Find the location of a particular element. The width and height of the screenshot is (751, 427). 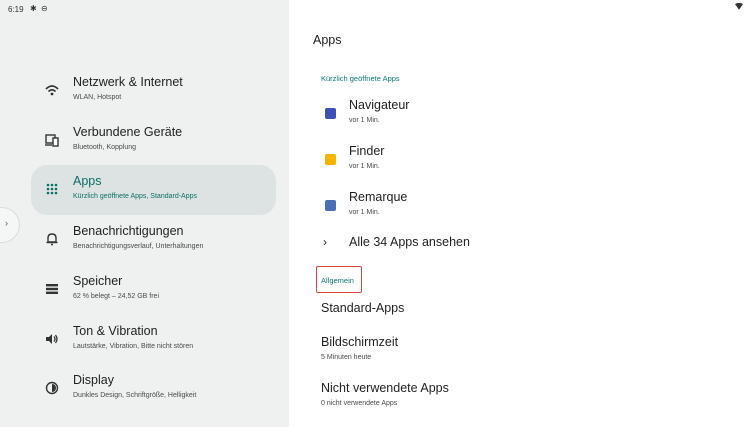

volume-icon is located at coordinates (52, 339).